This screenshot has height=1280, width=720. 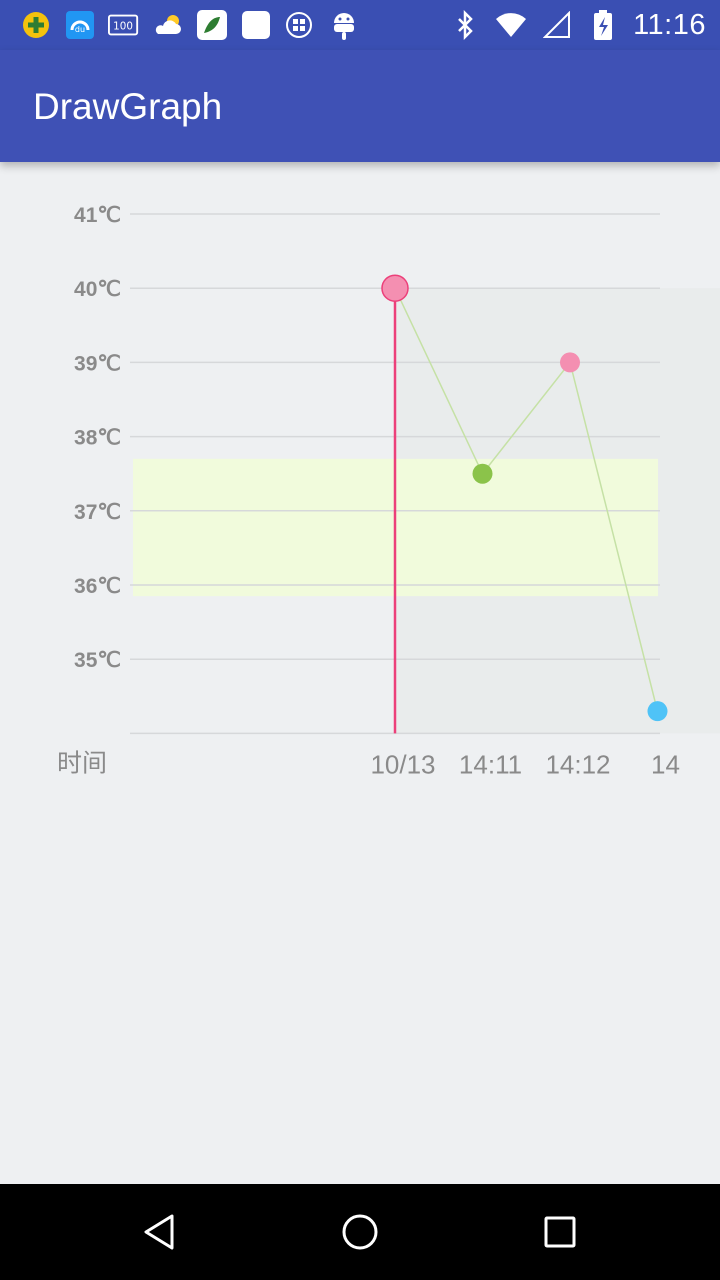 What do you see at coordinates (97, 512) in the screenshot?
I see `y-tick-label: 37℃` at bounding box center [97, 512].